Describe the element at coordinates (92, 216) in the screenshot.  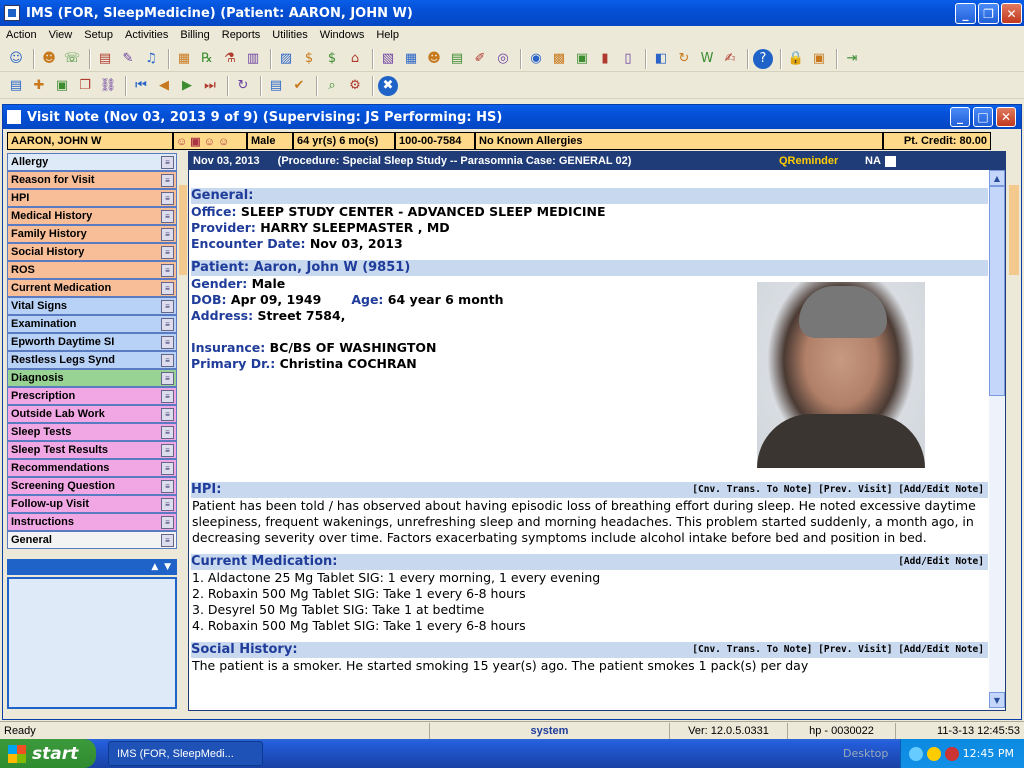
I see `nav-item-medical-history: Medical History ≡` at that location.